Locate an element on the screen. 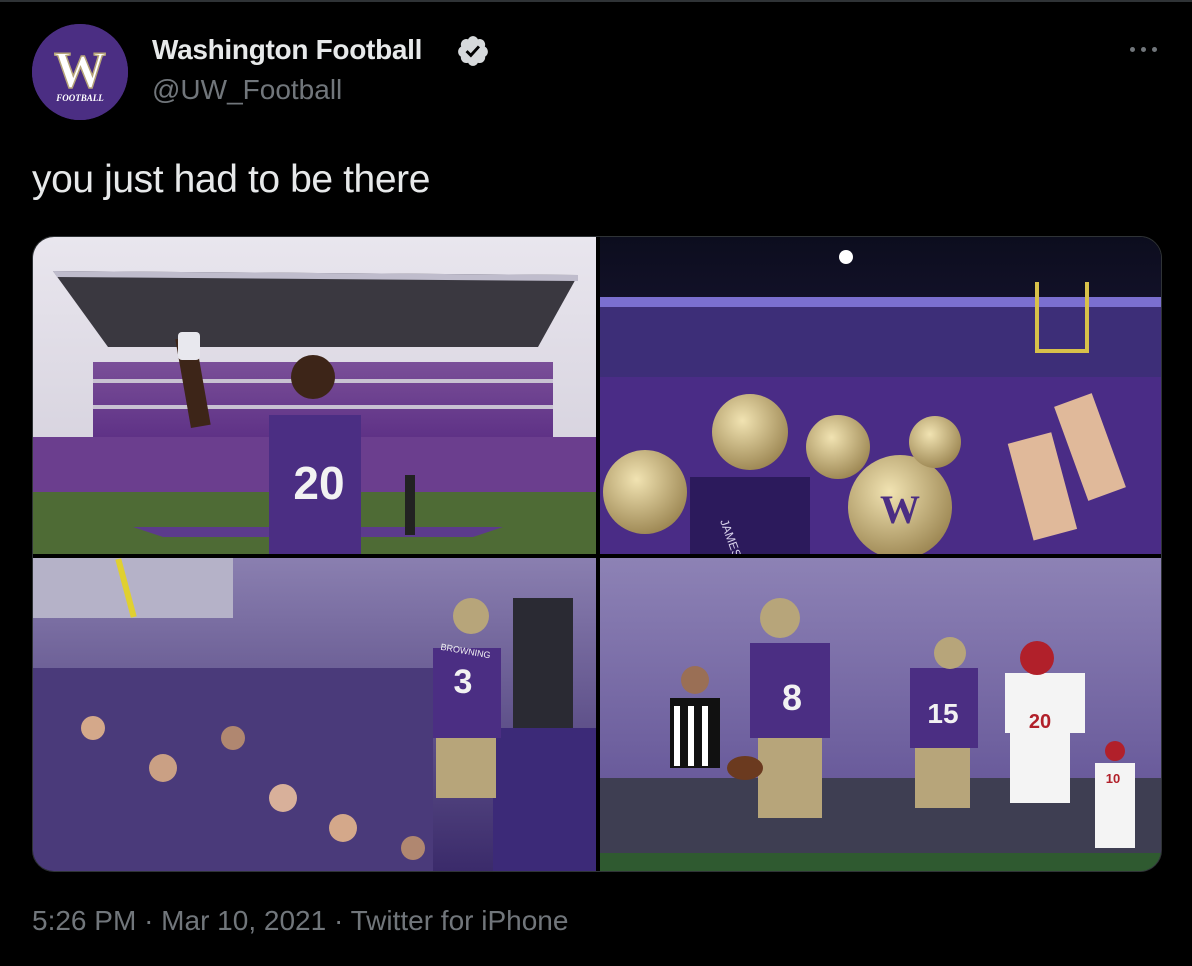  tweet-time: 5:26 PM is located at coordinates (84, 920).